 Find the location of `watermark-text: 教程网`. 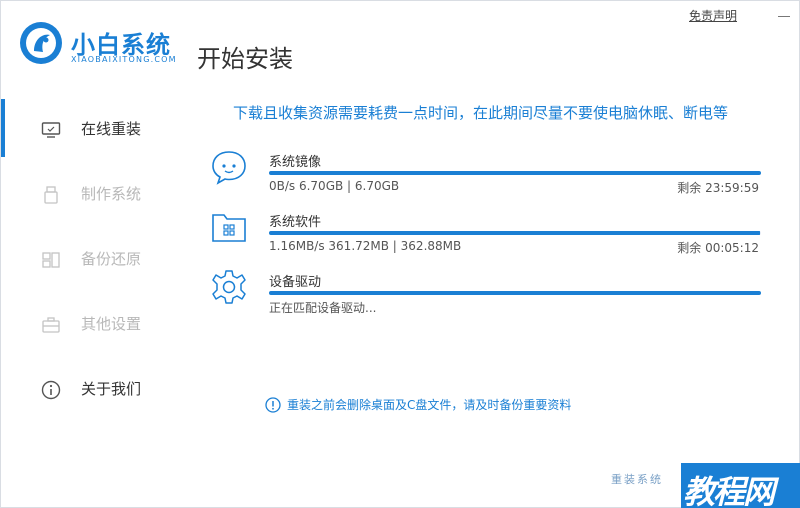

watermark-text: 教程网 is located at coordinates (729, 490).